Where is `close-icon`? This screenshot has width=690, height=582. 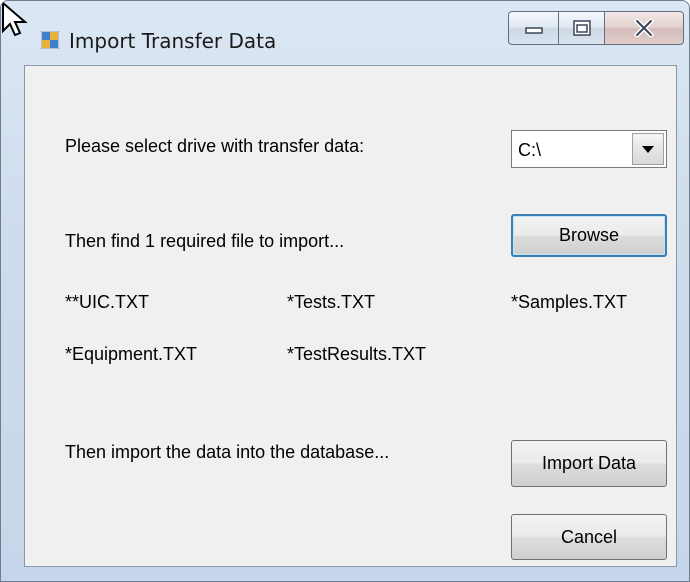
close-icon is located at coordinates (644, 28).